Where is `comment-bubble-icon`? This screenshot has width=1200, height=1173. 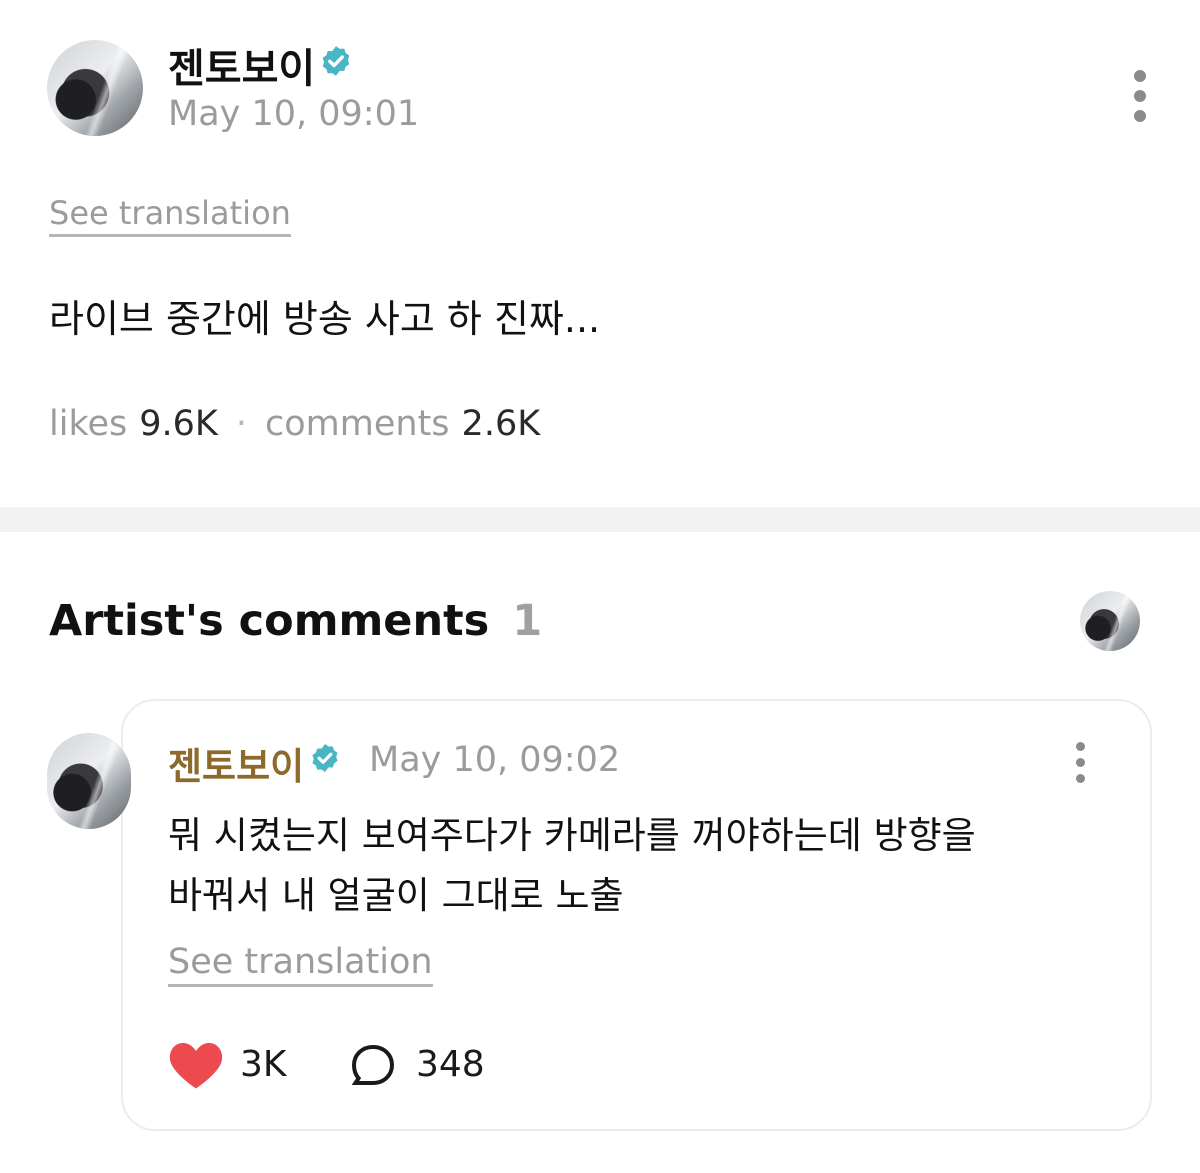
comment-bubble-icon is located at coordinates (373, 1066).